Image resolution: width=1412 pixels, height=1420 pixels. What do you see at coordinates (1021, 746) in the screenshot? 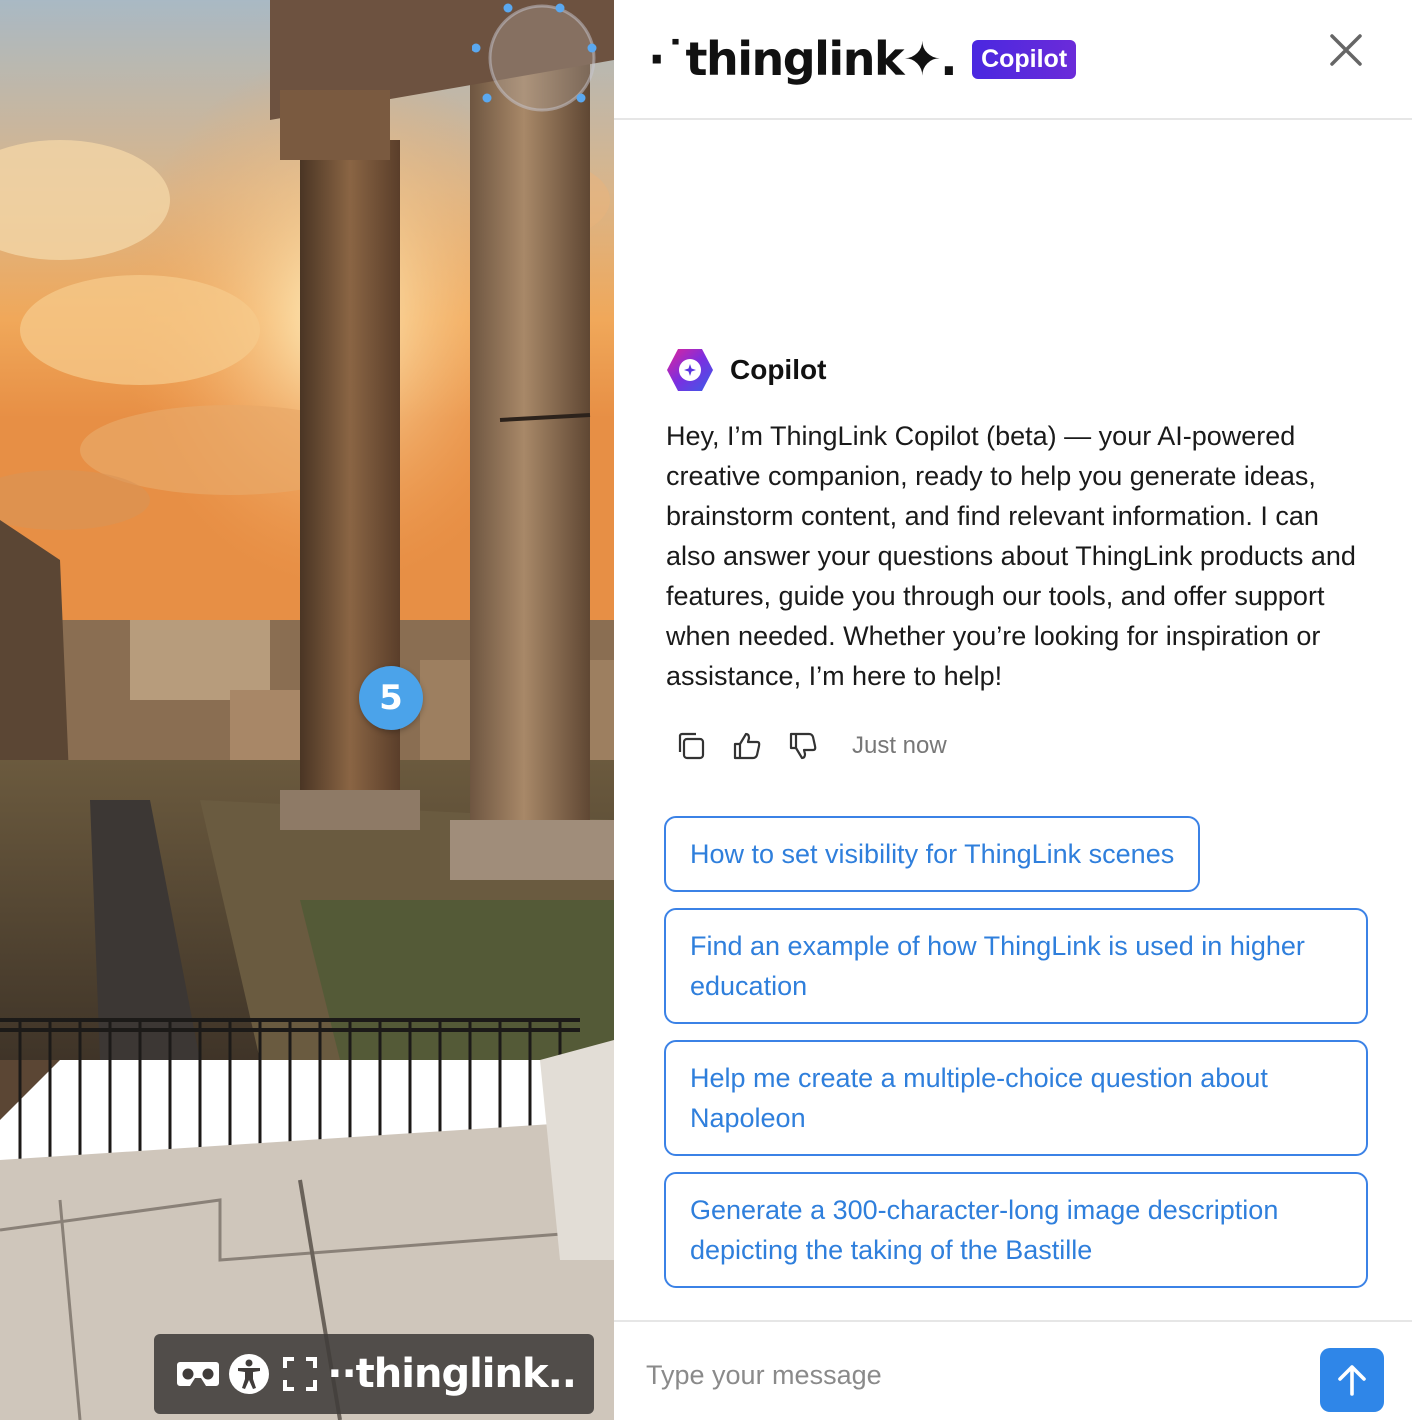
I see `message-actions: Just now` at bounding box center [1021, 746].